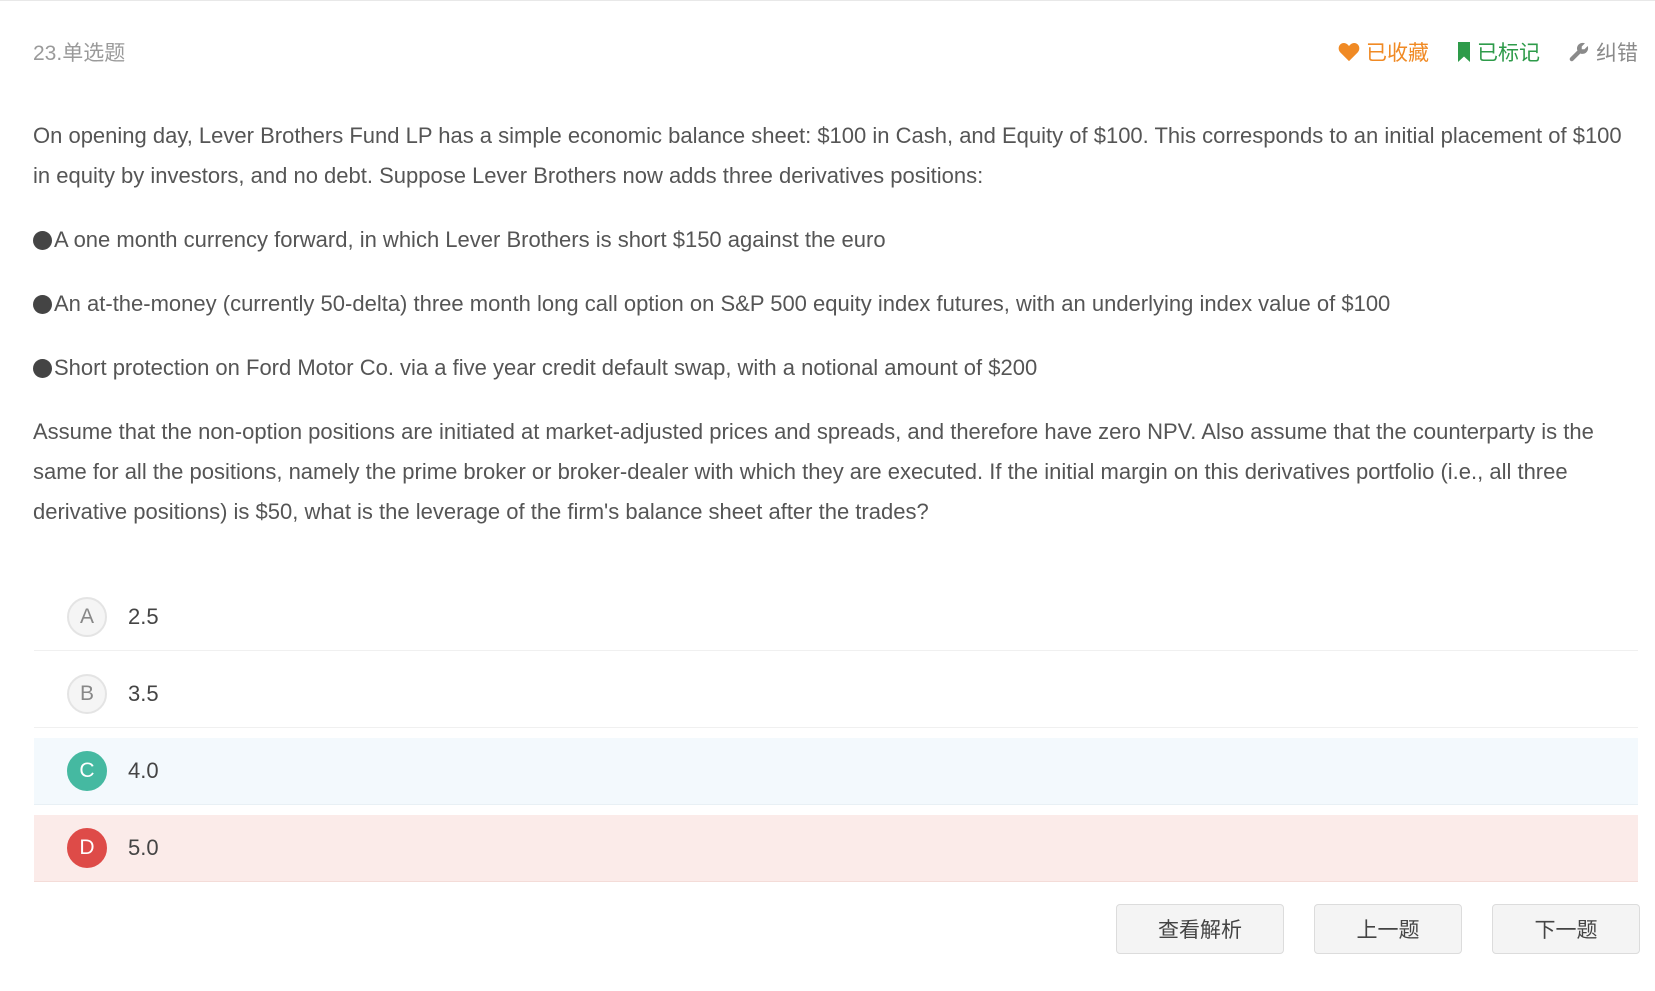  Describe the element at coordinates (836, 617) in the screenshot. I see `option-a: A 2.5` at that location.